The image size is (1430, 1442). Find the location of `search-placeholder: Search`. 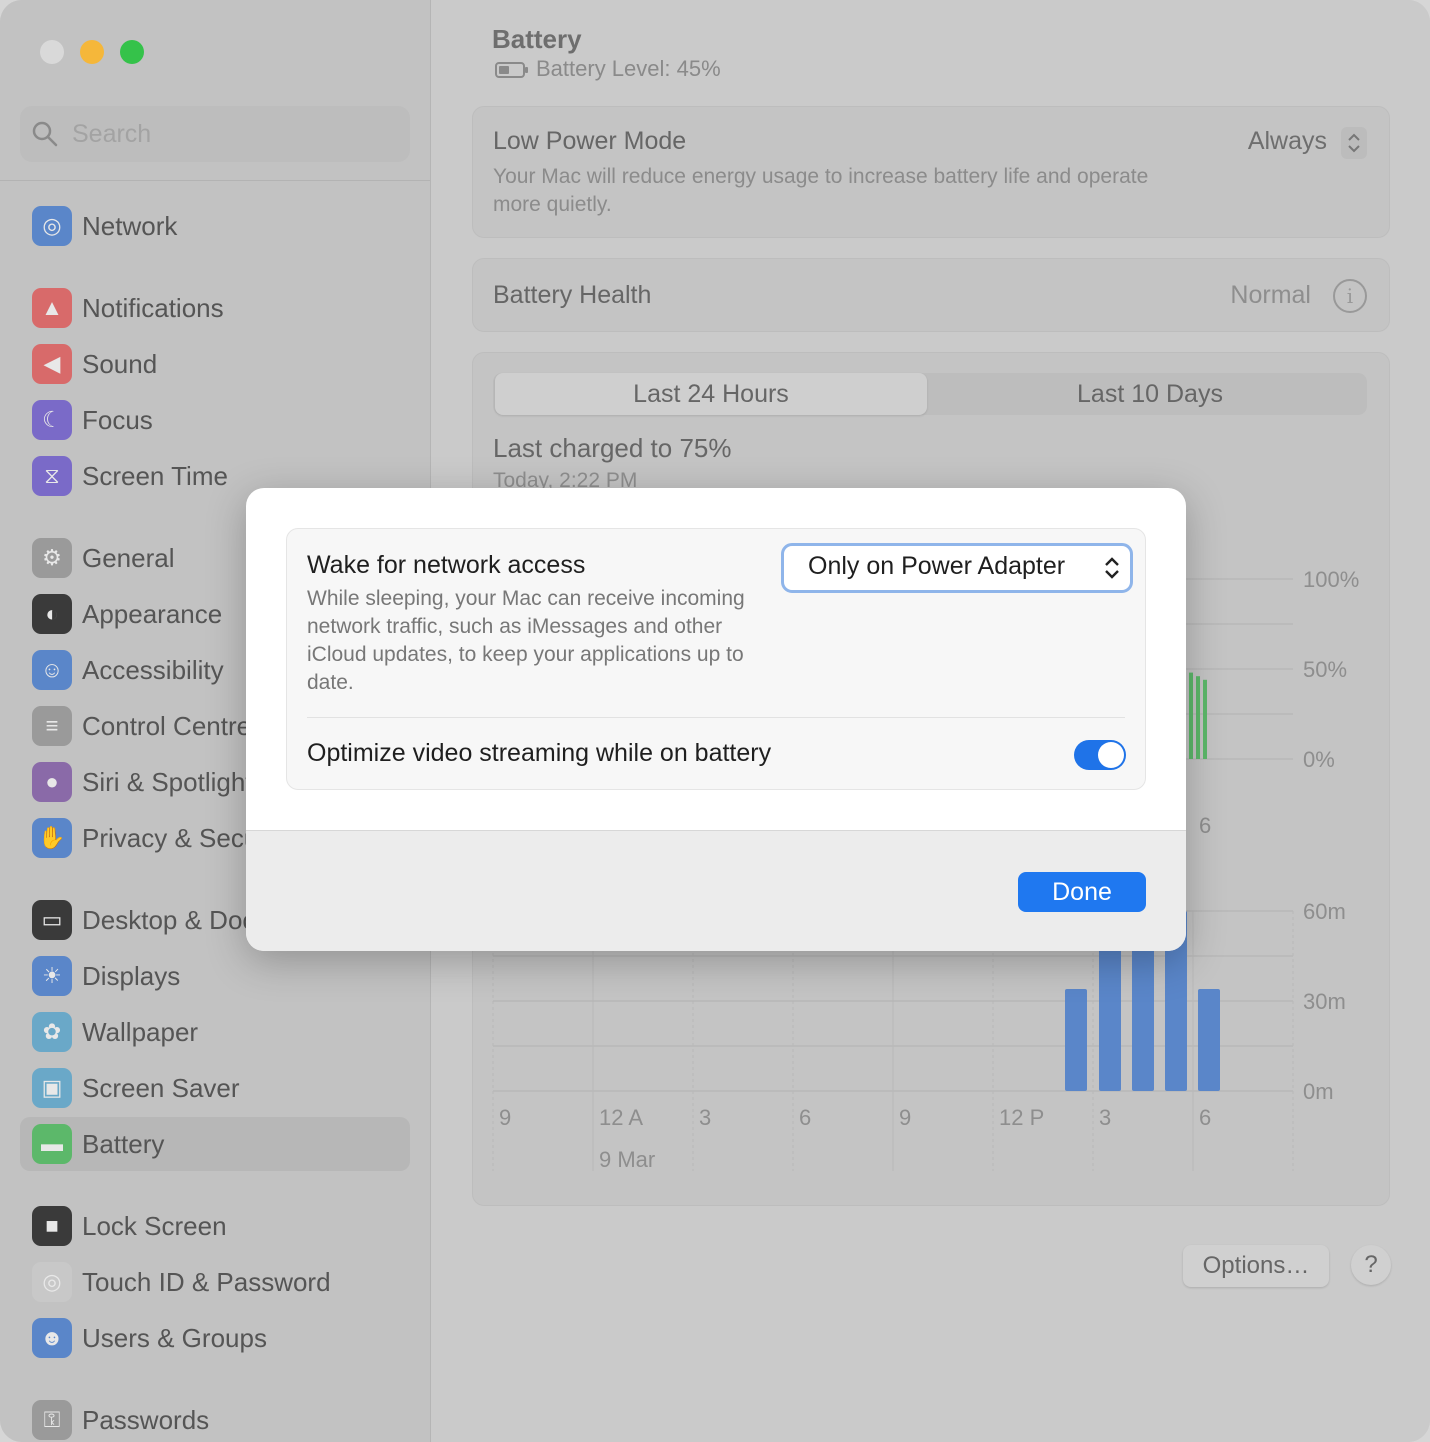

search-placeholder: Search is located at coordinates (112, 134).